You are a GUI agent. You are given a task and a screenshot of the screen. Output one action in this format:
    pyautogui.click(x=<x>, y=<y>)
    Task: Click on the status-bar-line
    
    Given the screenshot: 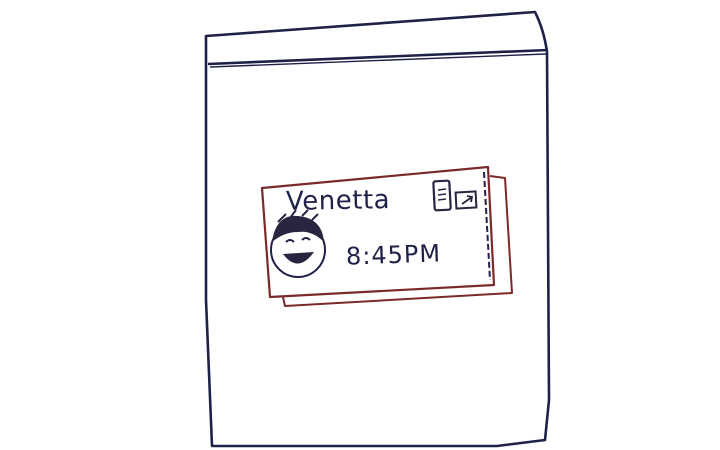 What is the action you would take?
    pyautogui.click(x=378, y=57)
    